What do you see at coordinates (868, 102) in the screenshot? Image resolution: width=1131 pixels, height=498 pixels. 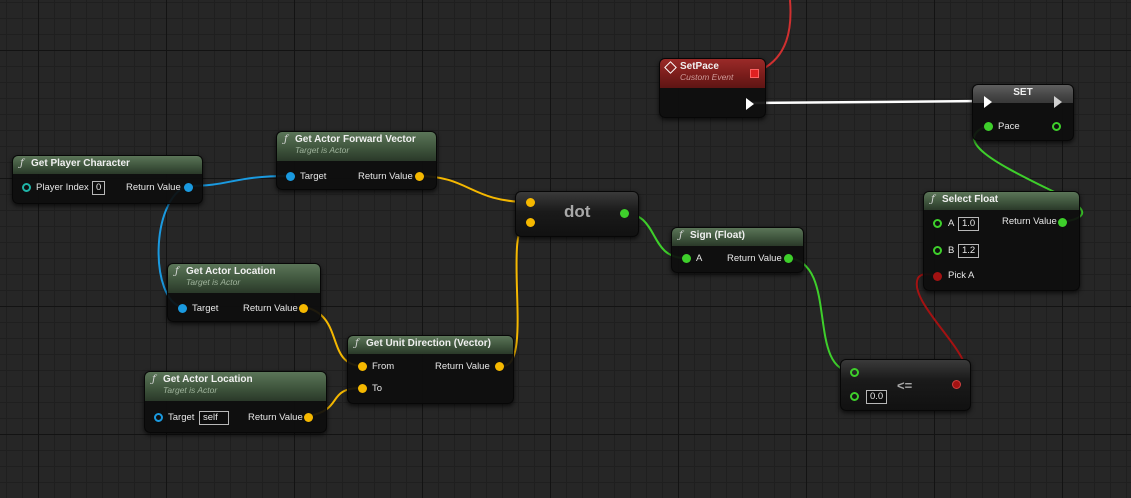 I see `wire-exec-event-to-set` at bounding box center [868, 102].